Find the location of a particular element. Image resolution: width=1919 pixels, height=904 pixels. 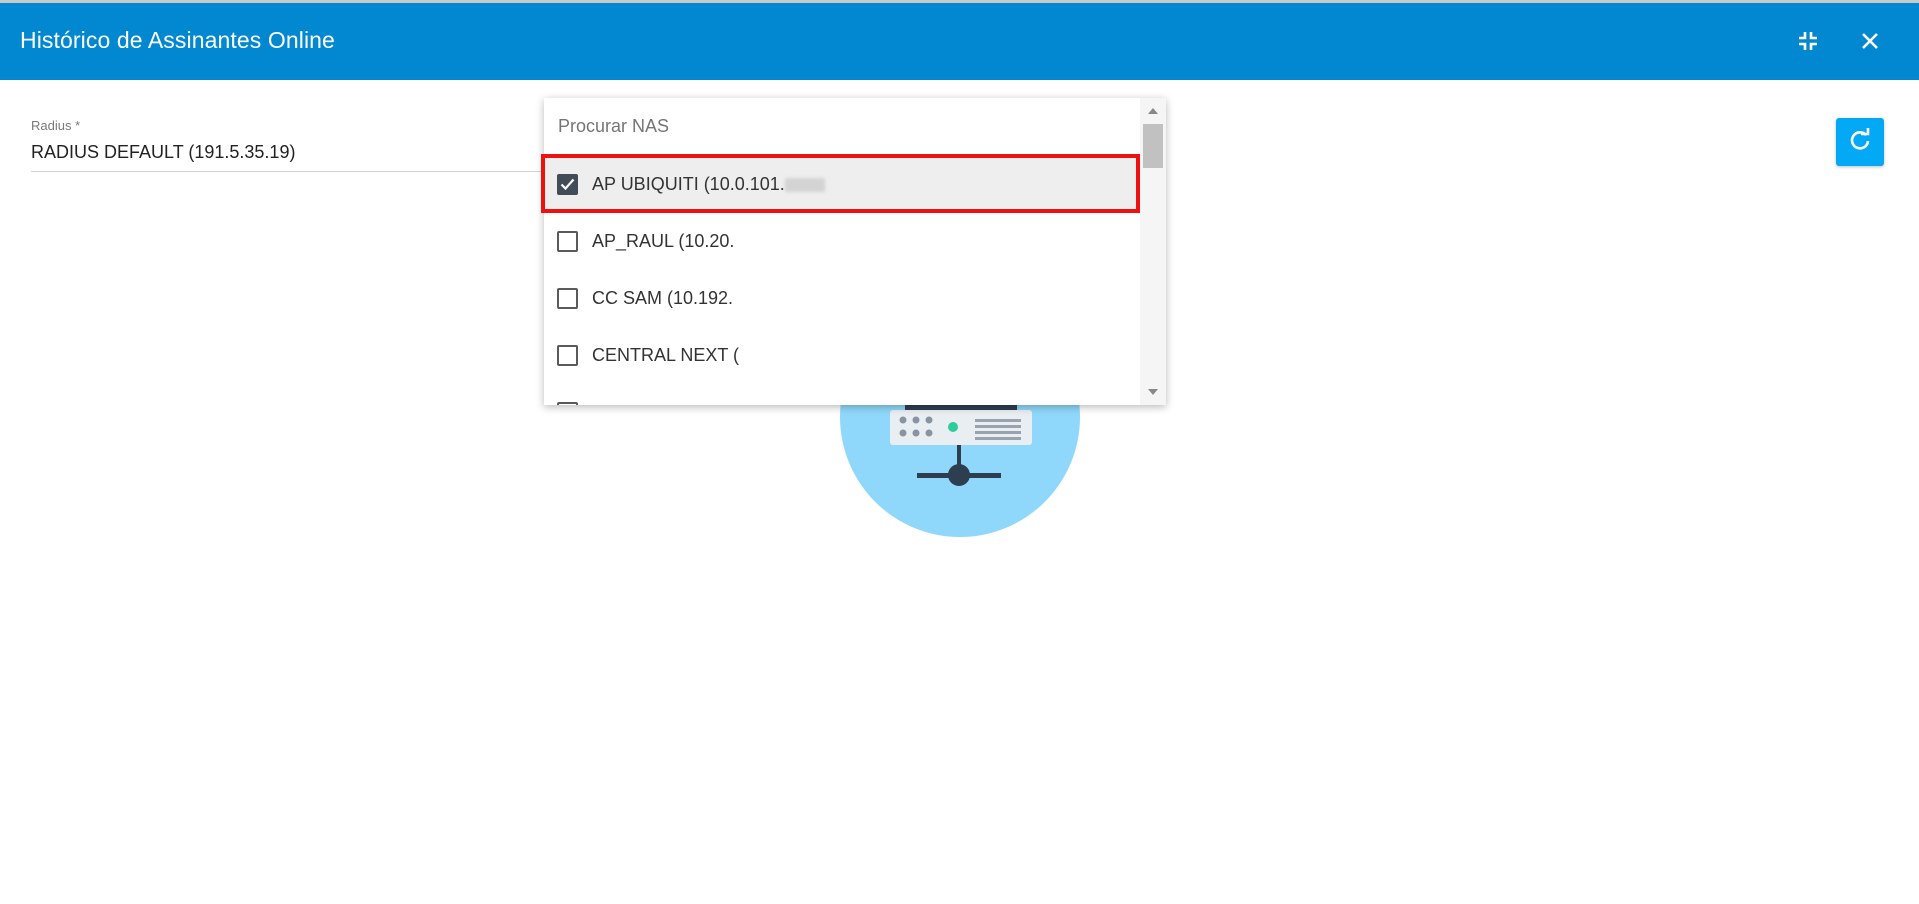

checkmark-icon is located at coordinates (567, 184).